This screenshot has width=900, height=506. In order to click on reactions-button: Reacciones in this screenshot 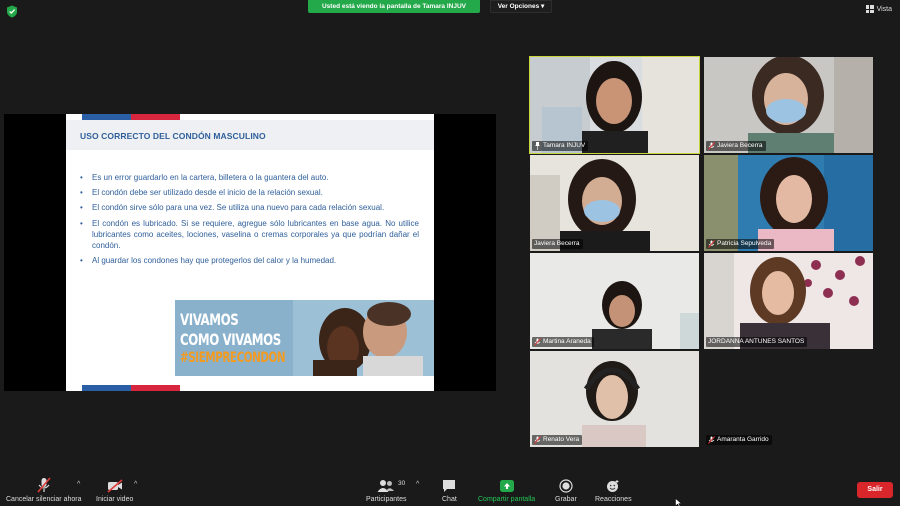, I will do `click(613, 490)`.